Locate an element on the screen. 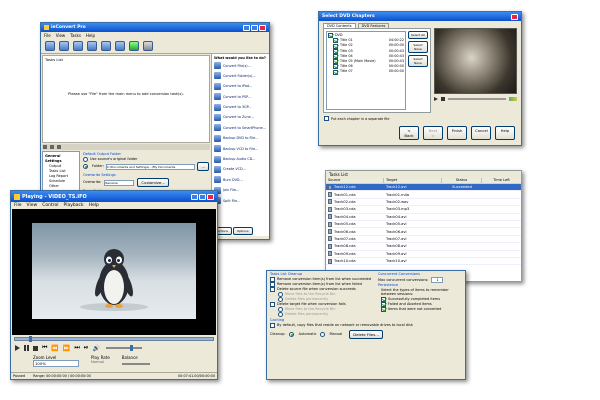 The image size is (600, 400). zoom-select: 100% is located at coordinates (56, 363).